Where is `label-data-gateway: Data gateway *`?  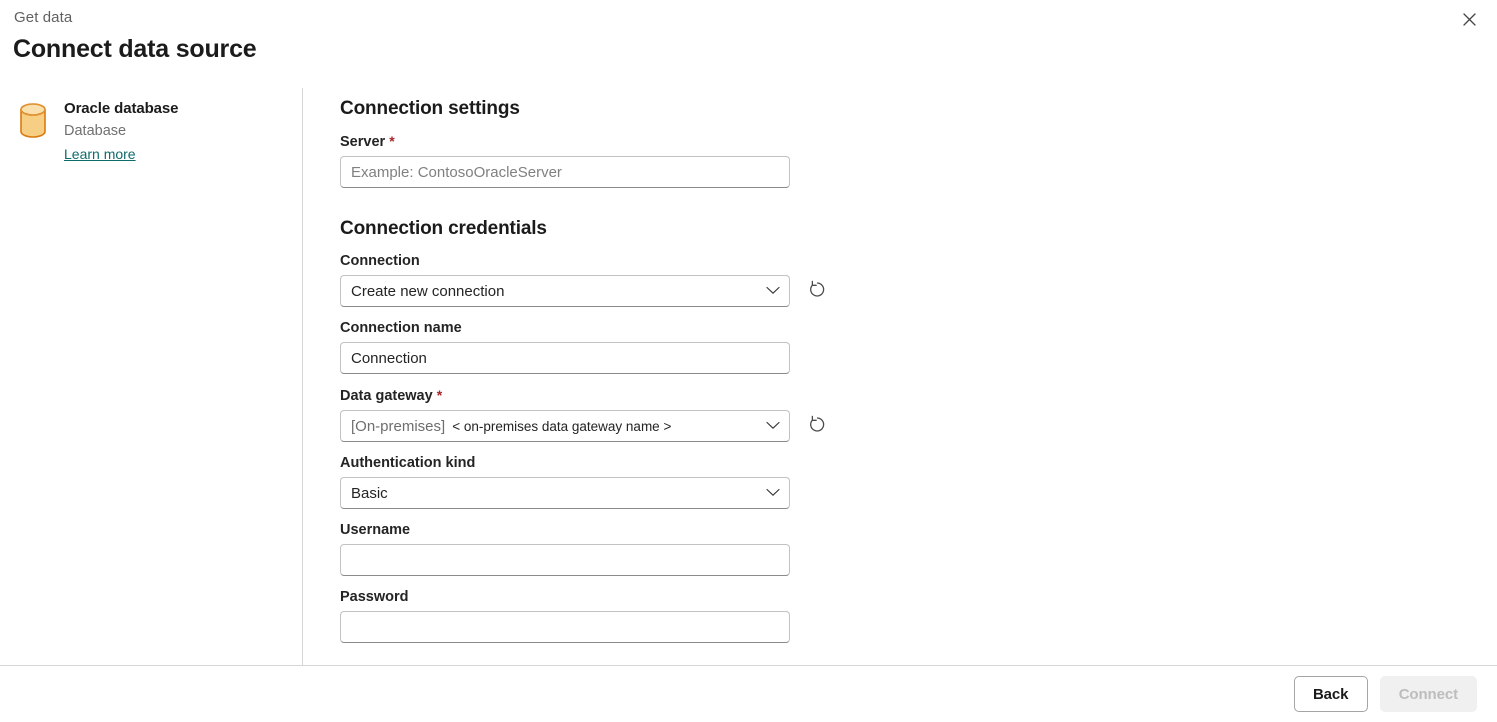
label-data-gateway: Data gateway * is located at coordinates (600, 396).